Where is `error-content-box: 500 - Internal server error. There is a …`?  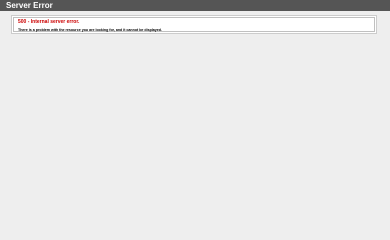
error-content-box: 500 - Internal server error. There is a … is located at coordinates (194, 24).